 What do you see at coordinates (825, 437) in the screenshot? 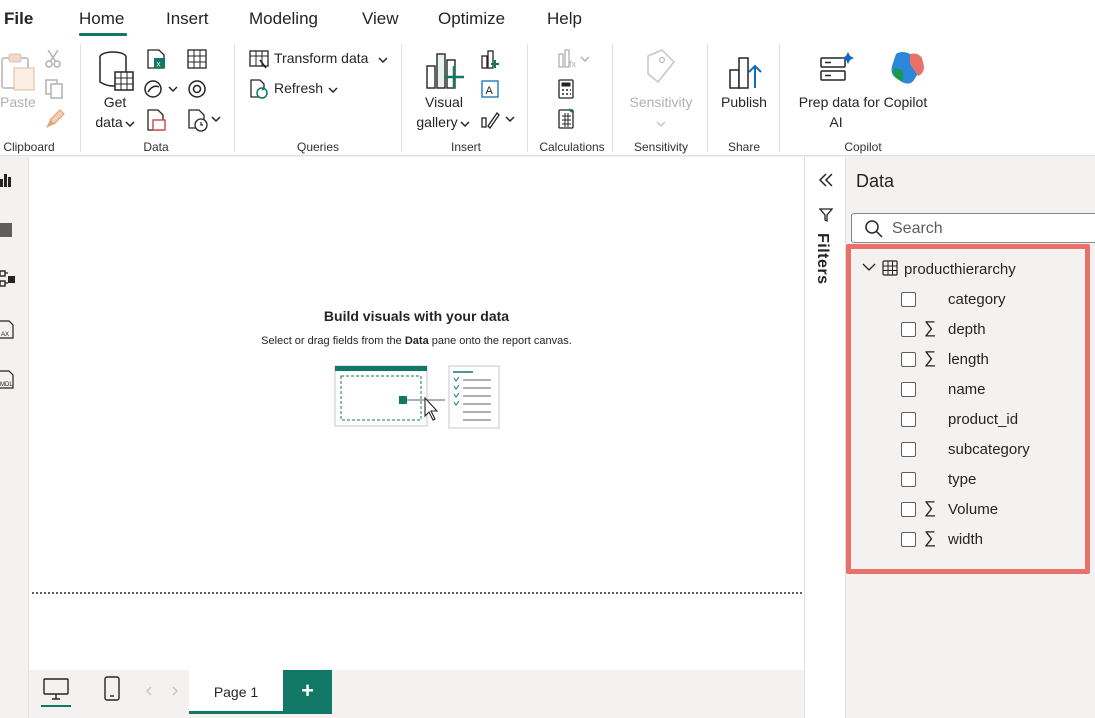
I see `filters-pane-collapsed: Filters` at bounding box center [825, 437].